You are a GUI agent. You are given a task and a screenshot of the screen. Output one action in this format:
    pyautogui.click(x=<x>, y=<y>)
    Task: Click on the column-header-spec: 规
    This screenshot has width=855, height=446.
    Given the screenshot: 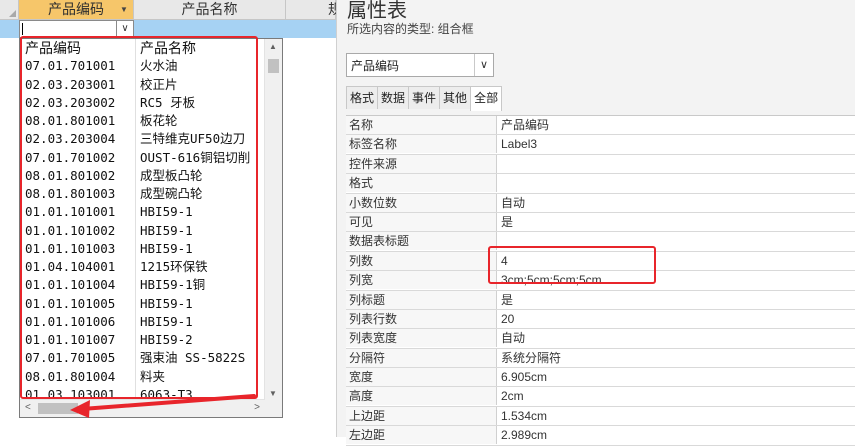 What is the action you would take?
    pyautogui.click(x=311, y=9)
    